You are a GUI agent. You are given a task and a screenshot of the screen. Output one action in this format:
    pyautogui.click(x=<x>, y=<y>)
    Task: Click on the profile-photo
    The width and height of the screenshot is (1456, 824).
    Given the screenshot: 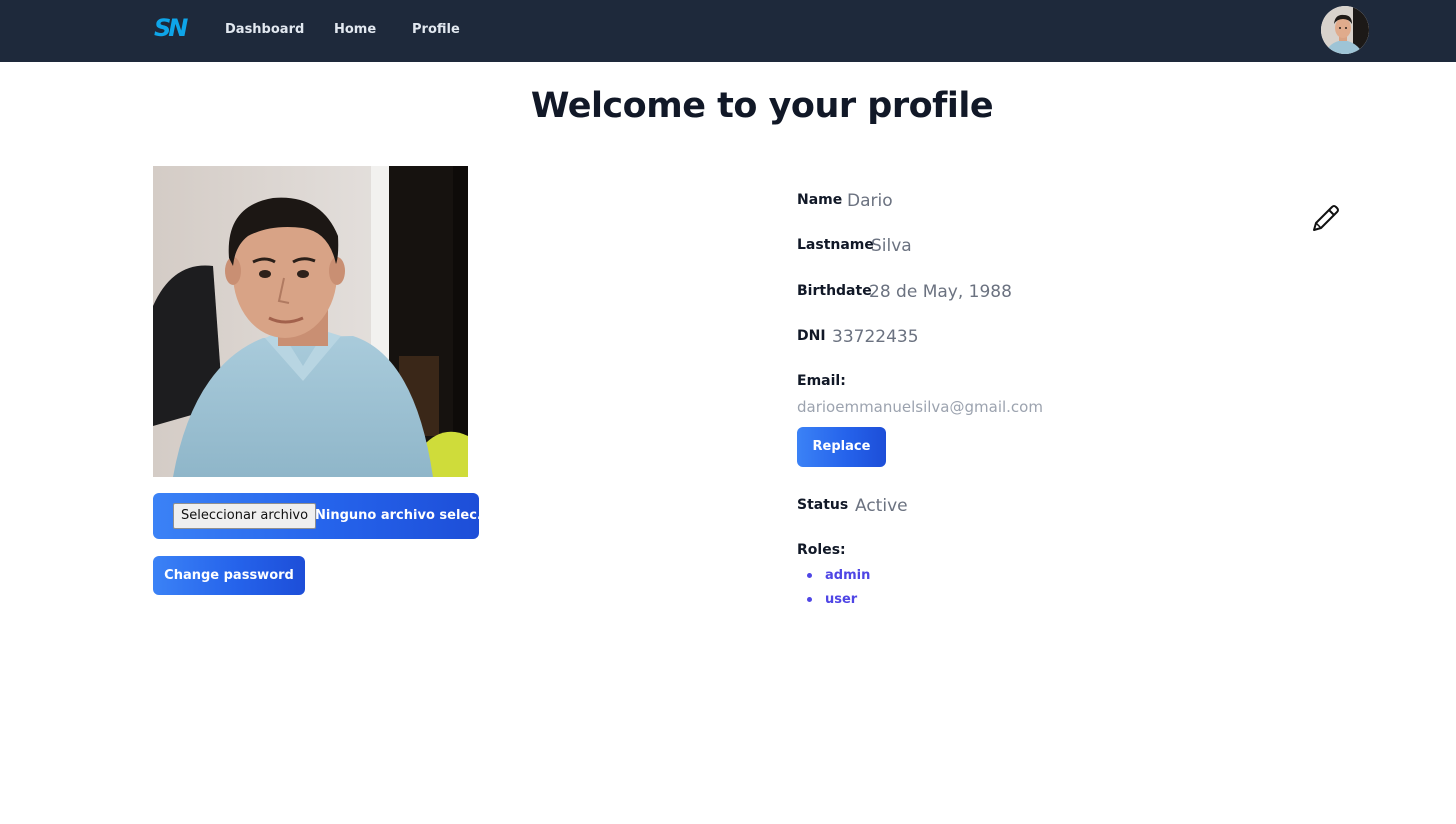 What is the action you would take?
    pyautogui.click(x=310, y=321)
    